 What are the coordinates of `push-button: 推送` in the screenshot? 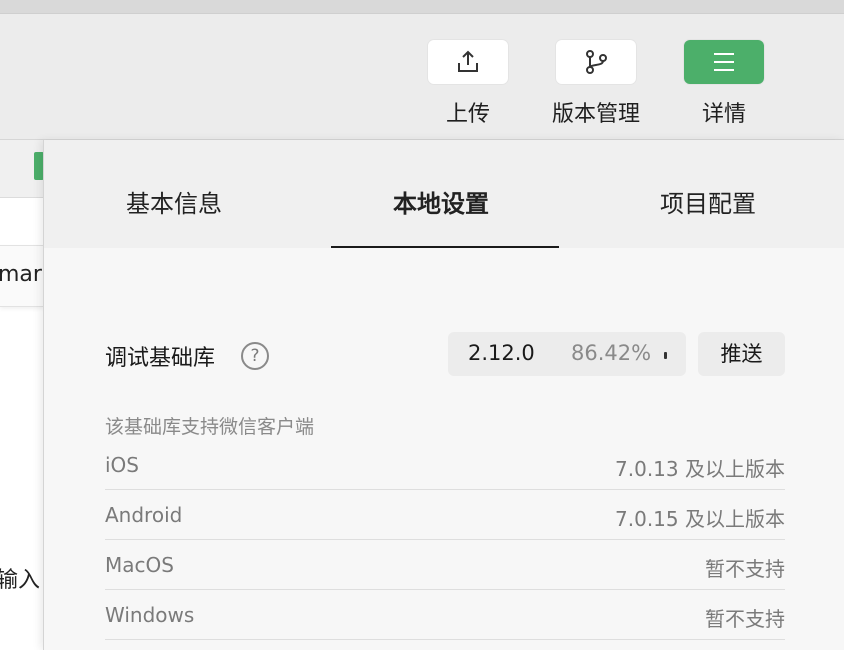 It's located at (741, 354).